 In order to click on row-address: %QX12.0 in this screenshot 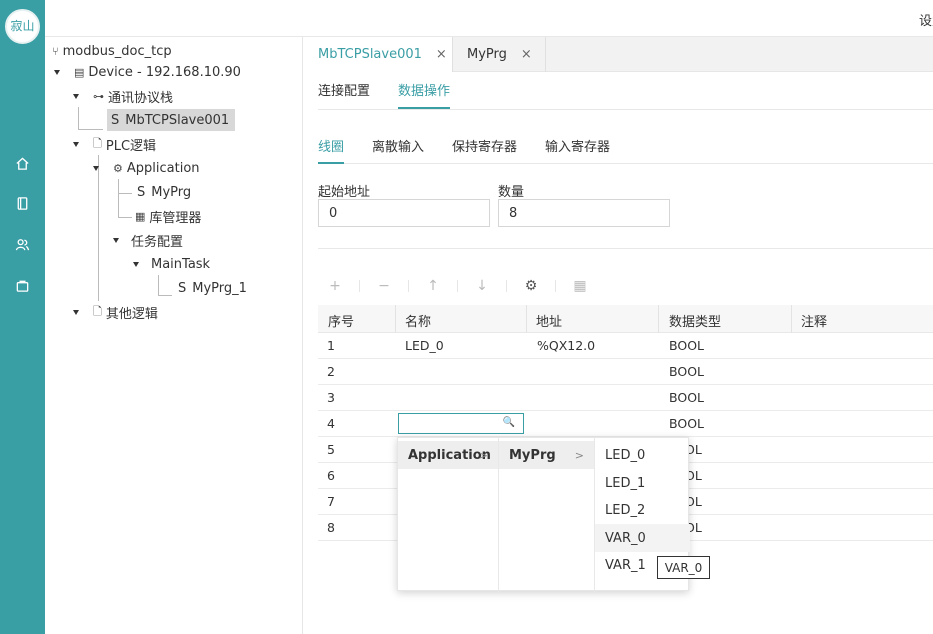, I will do `click(566, 345)`.